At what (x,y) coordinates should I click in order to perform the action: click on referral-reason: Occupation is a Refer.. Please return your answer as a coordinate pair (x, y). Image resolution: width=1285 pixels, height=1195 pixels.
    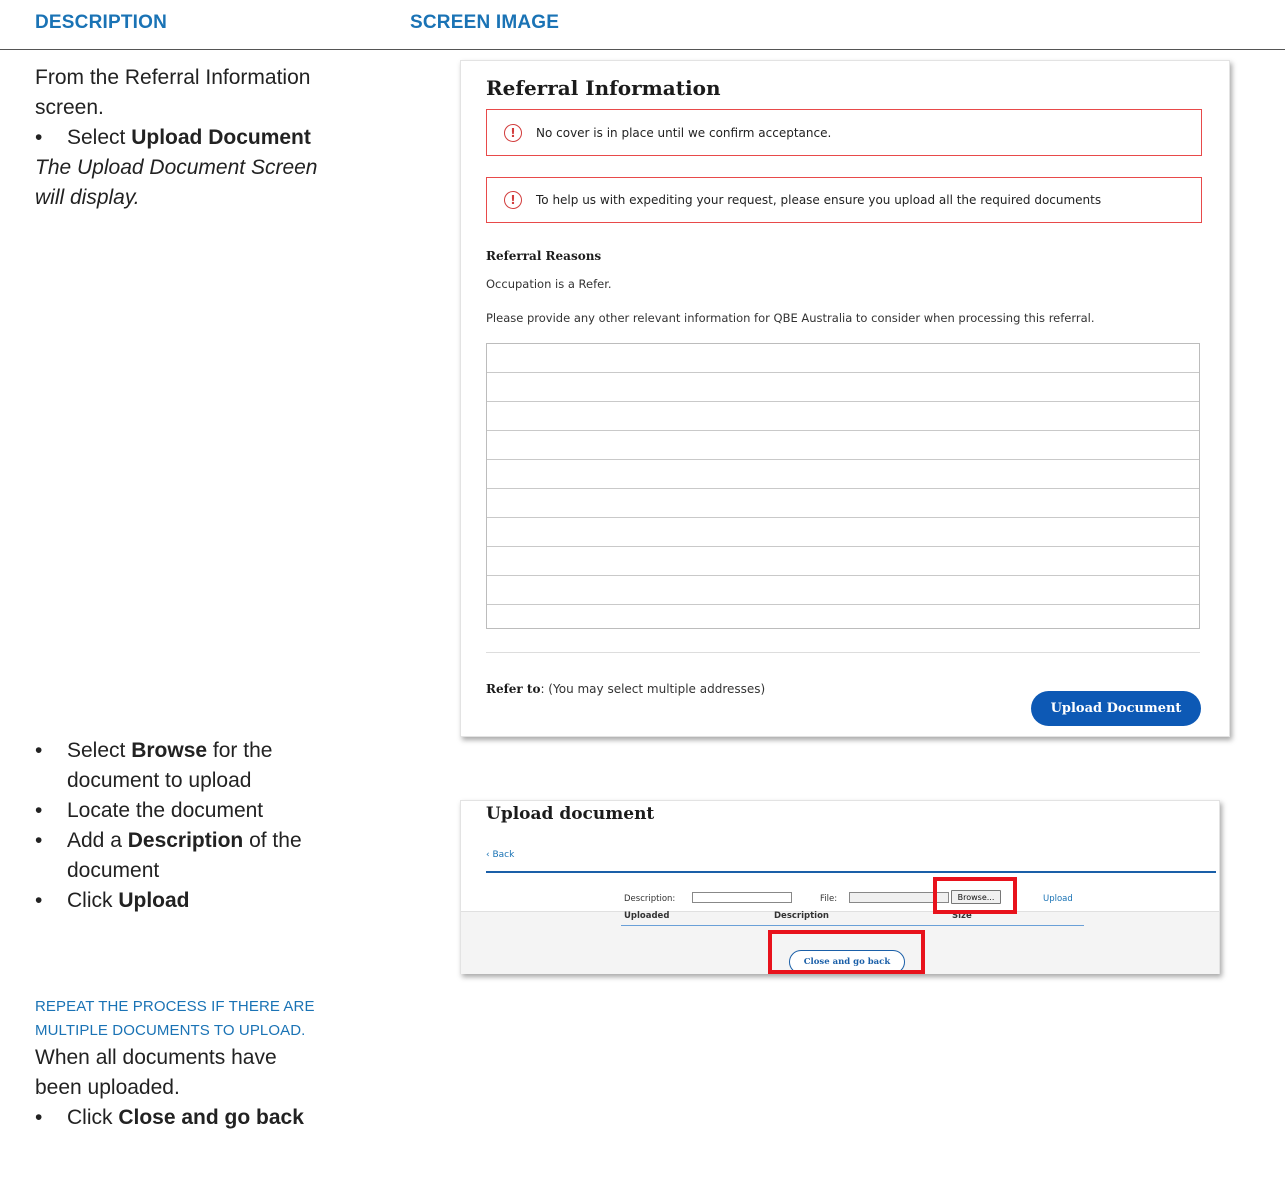
    Looking at the image, I should click on (549, 284).